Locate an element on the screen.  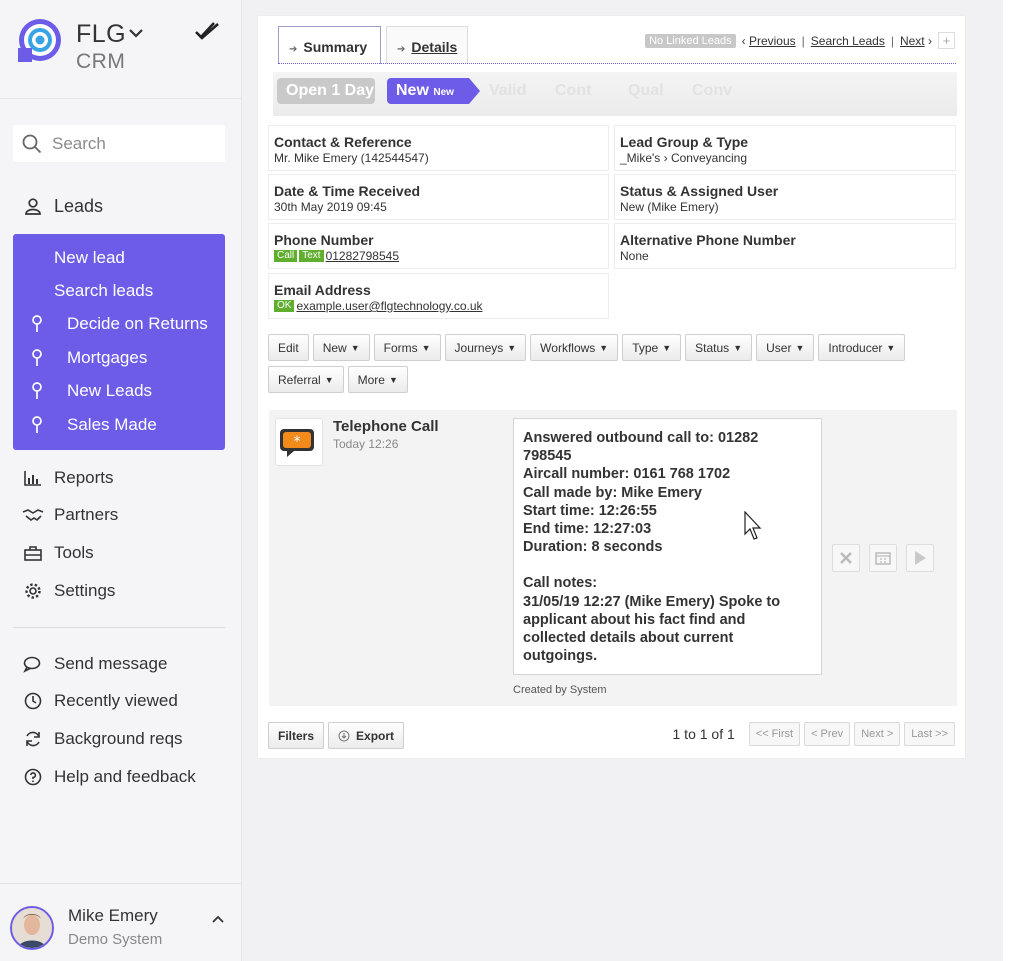
referral-dropdown: Referral ▼ is located at coordinates (306, 379).